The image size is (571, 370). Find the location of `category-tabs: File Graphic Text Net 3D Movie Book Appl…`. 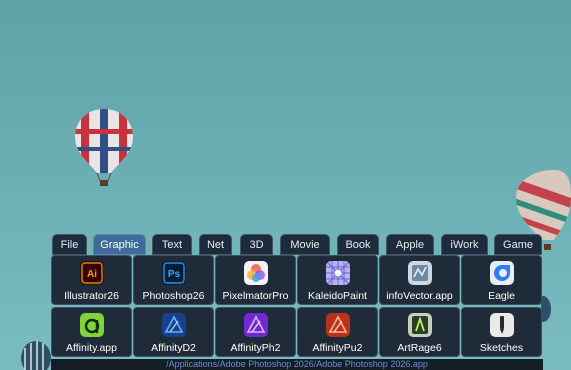

category-tabs: File Graphic Text Net 3D Movie Book Appl… is located at coordinates (297, 245).